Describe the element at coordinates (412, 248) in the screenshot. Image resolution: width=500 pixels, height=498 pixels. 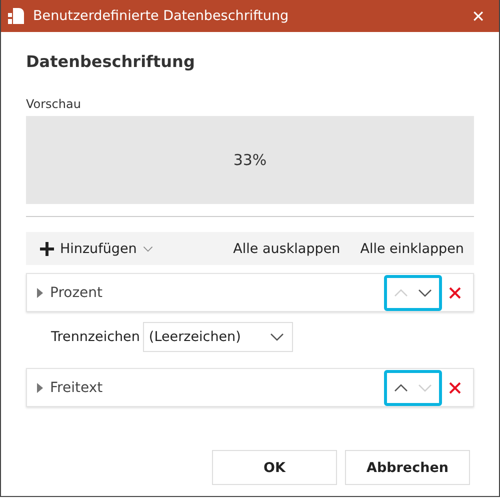
I see `collapse-all-button: Alle einklappen` at that location.